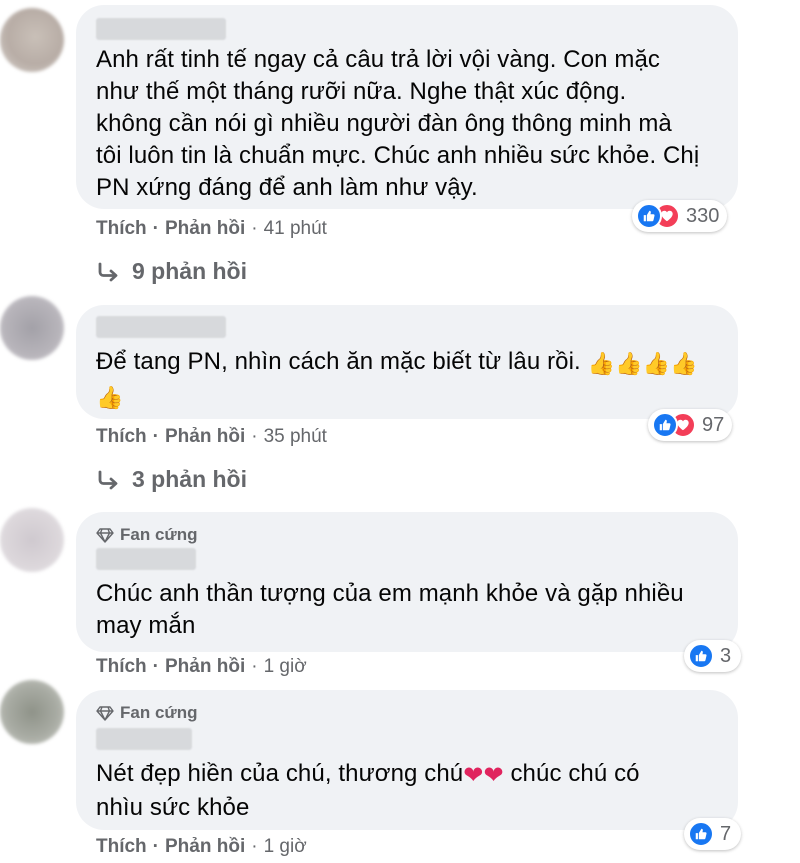  I want to click on reaction-summary: 3, so click(713, 656).